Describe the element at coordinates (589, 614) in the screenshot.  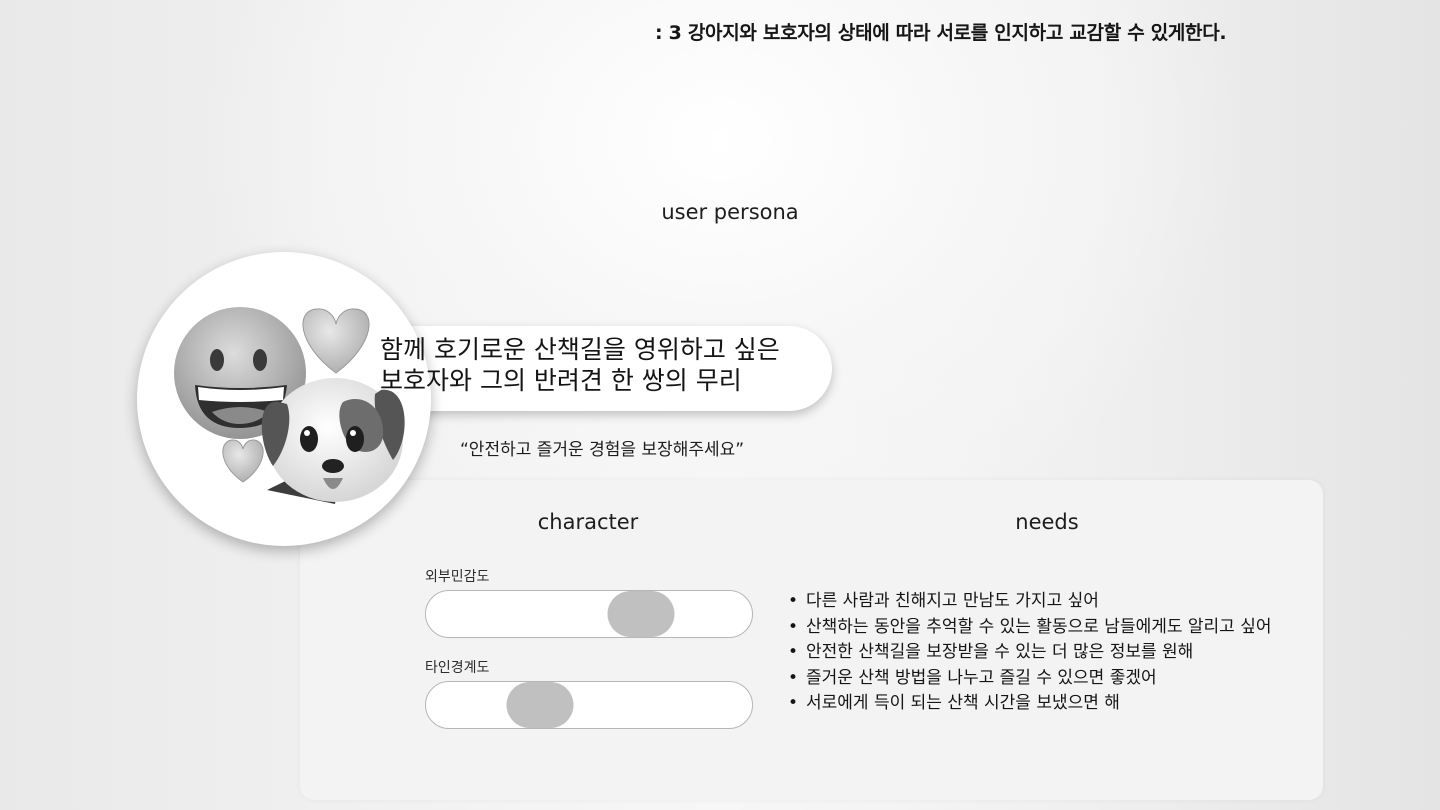
I see `external-sensitivity-slider` at that location.